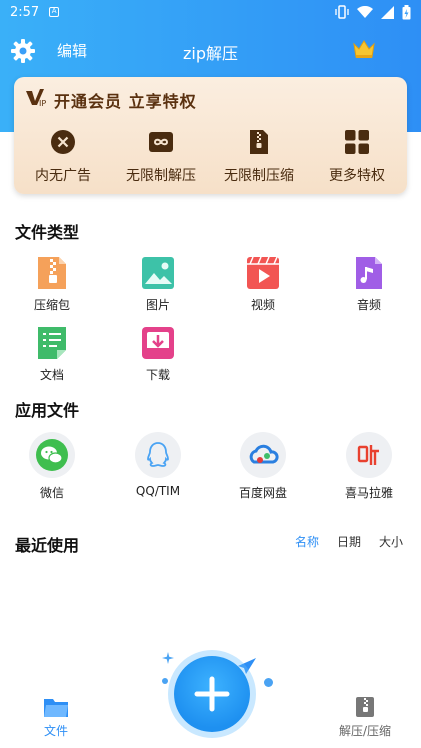 This screenshot has width=421, height=748. Describe the element at coordinates (47, 410) in the screenshot. I see `section-title-app-files: 应用文件` at that location.